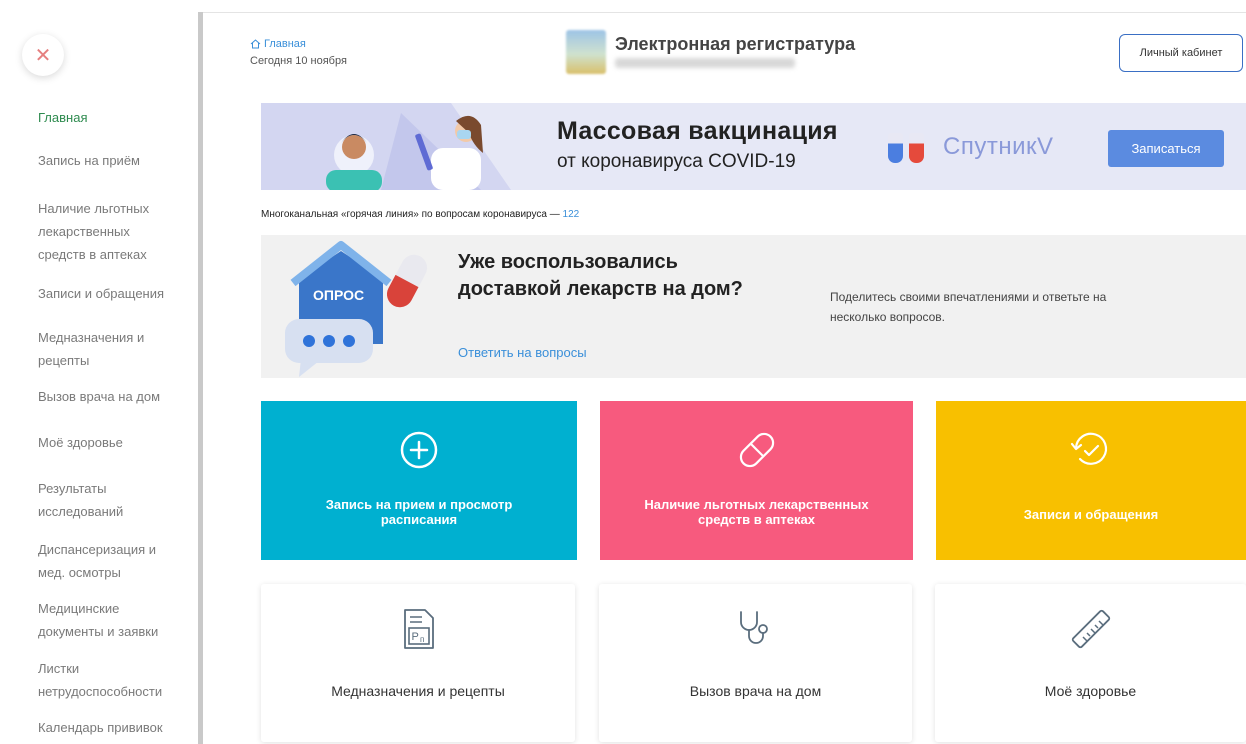 This screenshot has height=744, width=1246. What do you see at coordinates (356, 309) in the screenshot?
I see `survey-illustration: ОПРОС` at bounding box center [356, 309].